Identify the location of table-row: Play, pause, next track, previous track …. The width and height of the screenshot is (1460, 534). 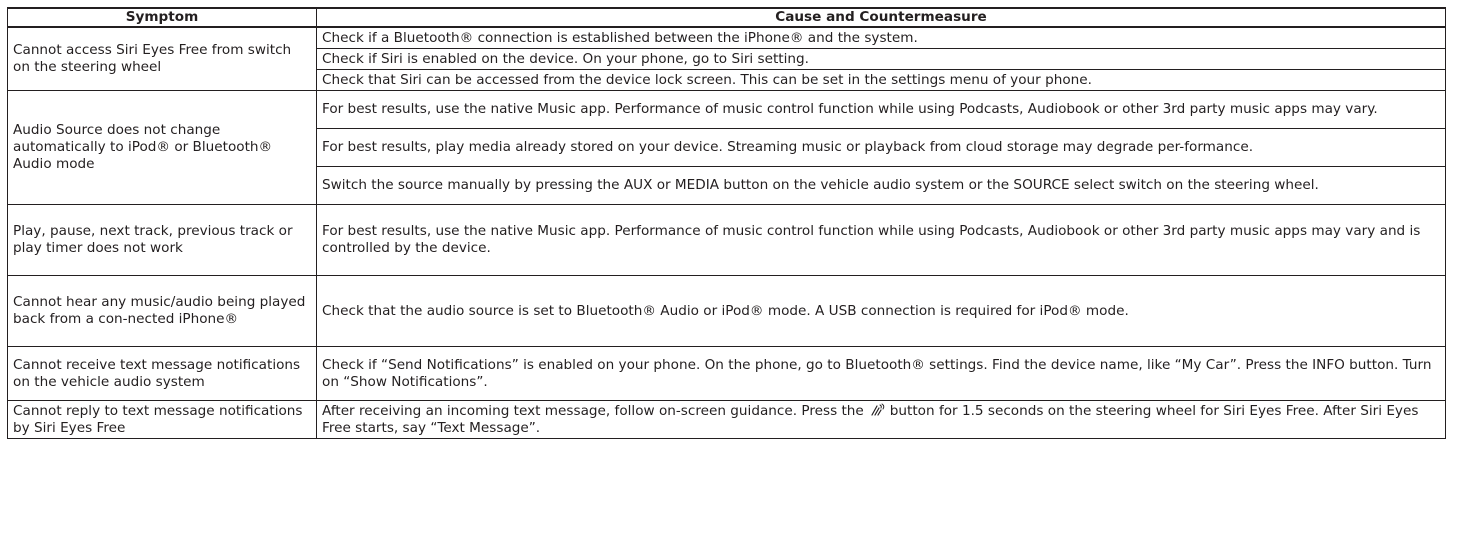
(726, 240).